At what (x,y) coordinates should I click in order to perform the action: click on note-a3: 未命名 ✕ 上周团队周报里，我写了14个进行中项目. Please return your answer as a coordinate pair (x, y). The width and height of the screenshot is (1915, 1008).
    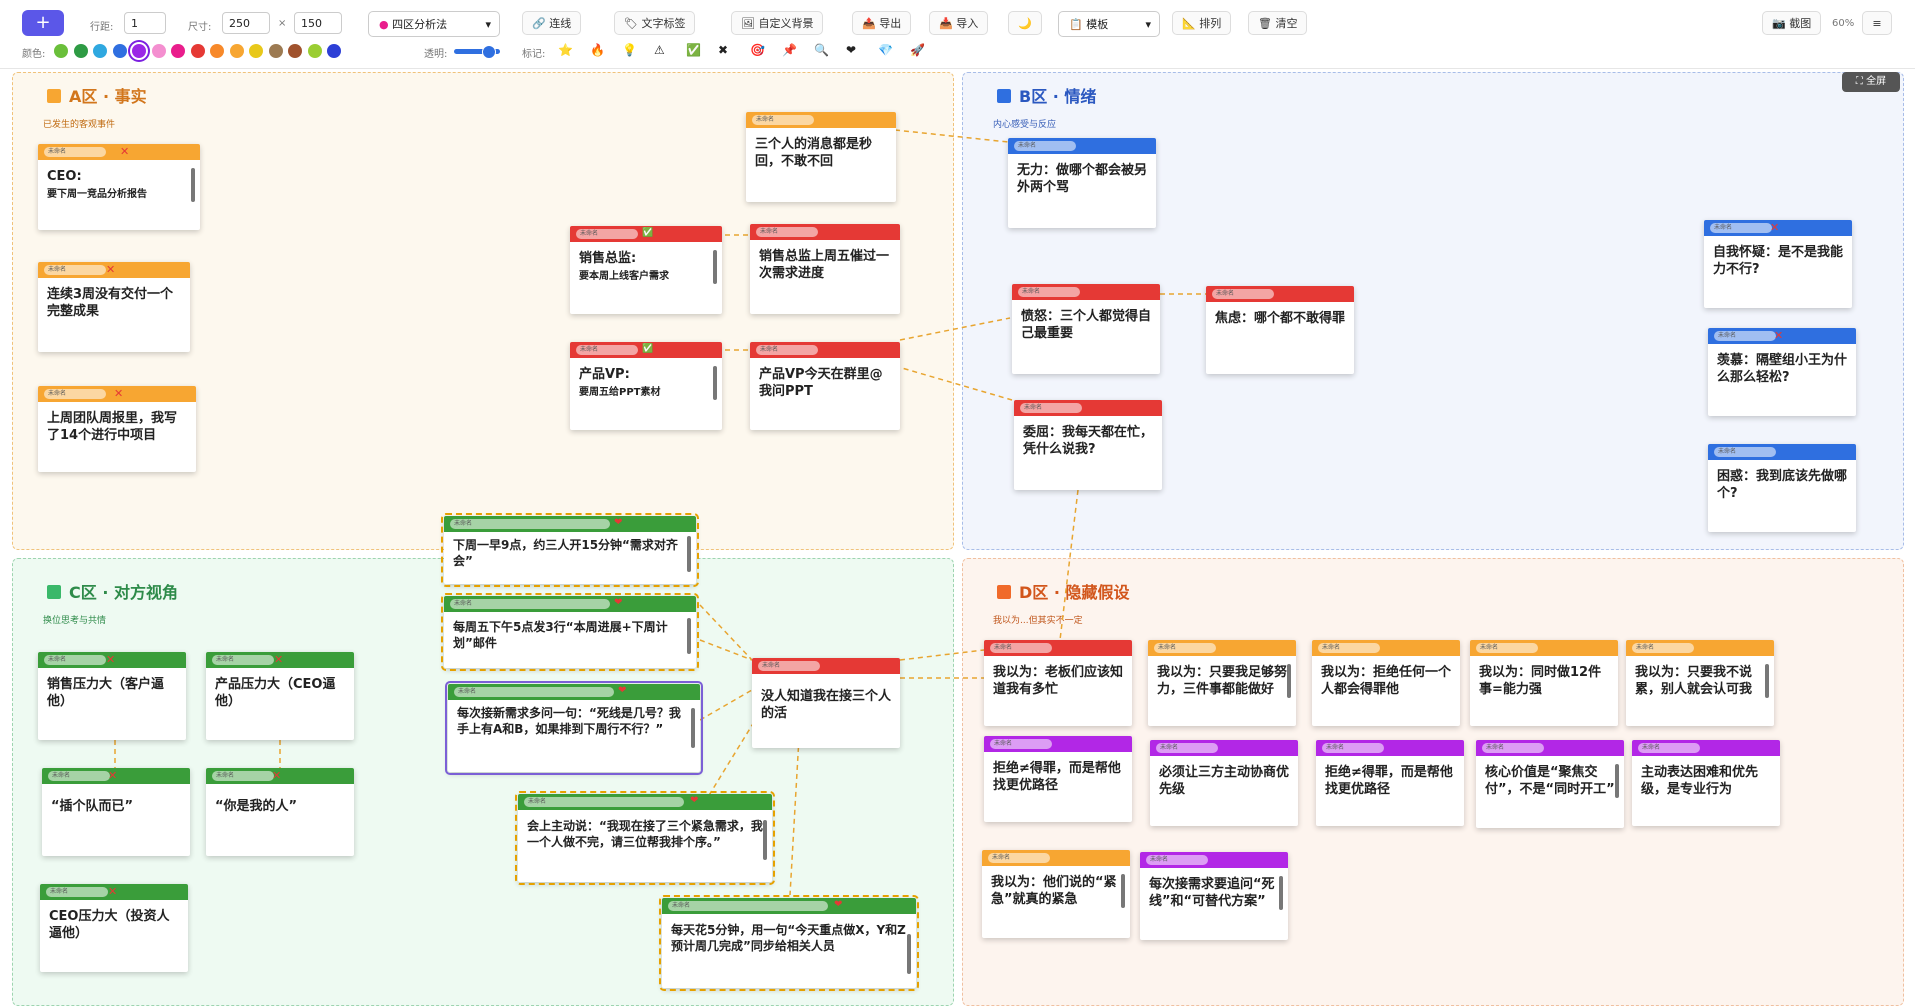
    Looking at the image, I should click on (117, 429).